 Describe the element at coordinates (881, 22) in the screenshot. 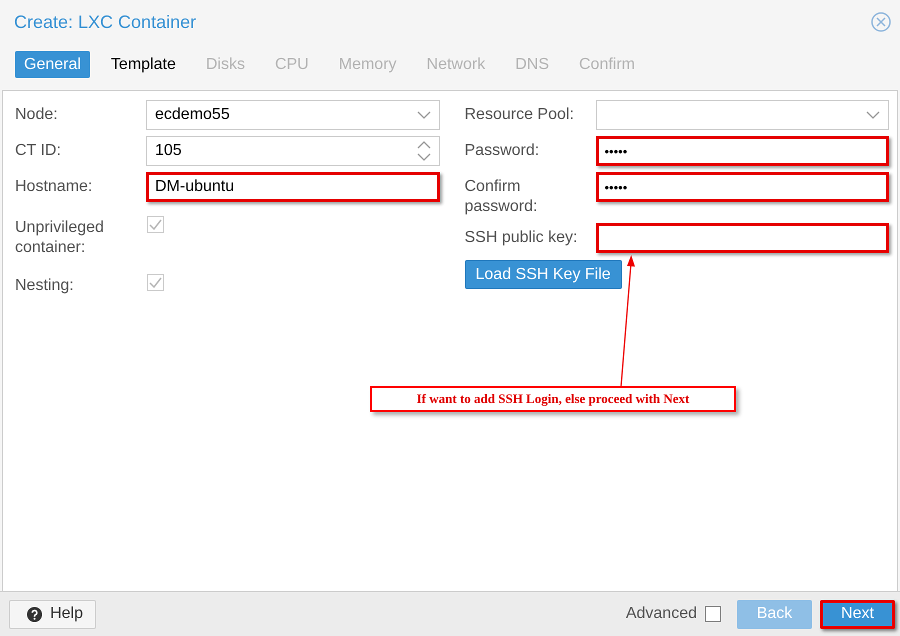

I see `close-icon` at that location.